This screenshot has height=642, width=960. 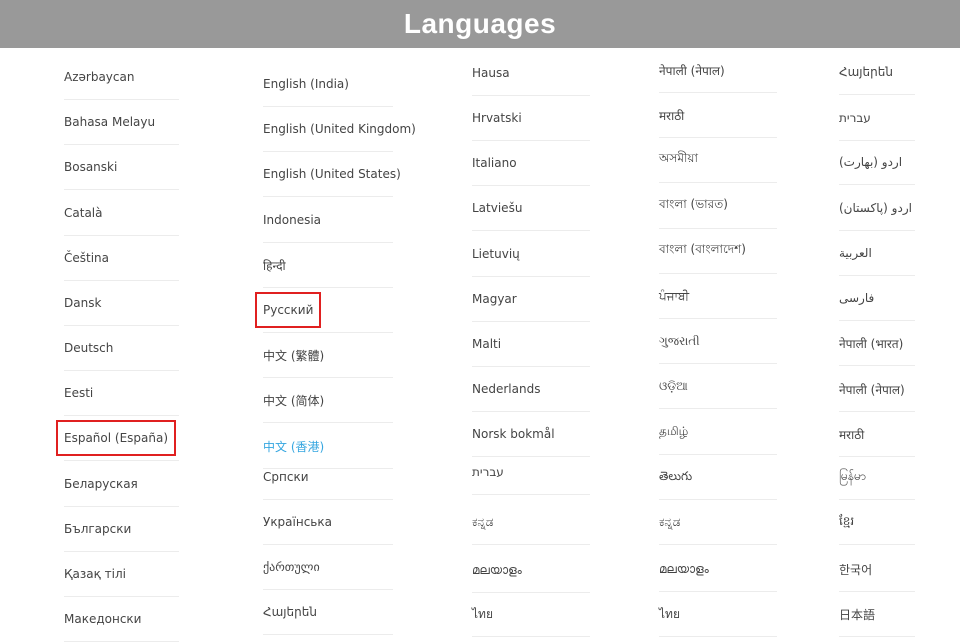 I want to click on language-item: Latviešu, so click(x=531, y=208).